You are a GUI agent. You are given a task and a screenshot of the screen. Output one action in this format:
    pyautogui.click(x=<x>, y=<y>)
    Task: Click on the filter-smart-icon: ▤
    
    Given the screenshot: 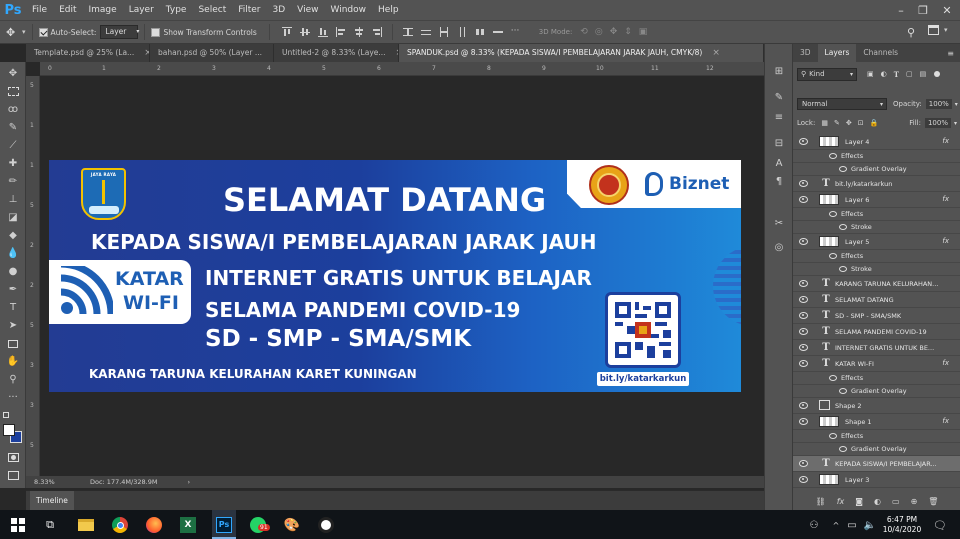 What is the action you would take?
    pyautogui.click(x=923, y=74)
    